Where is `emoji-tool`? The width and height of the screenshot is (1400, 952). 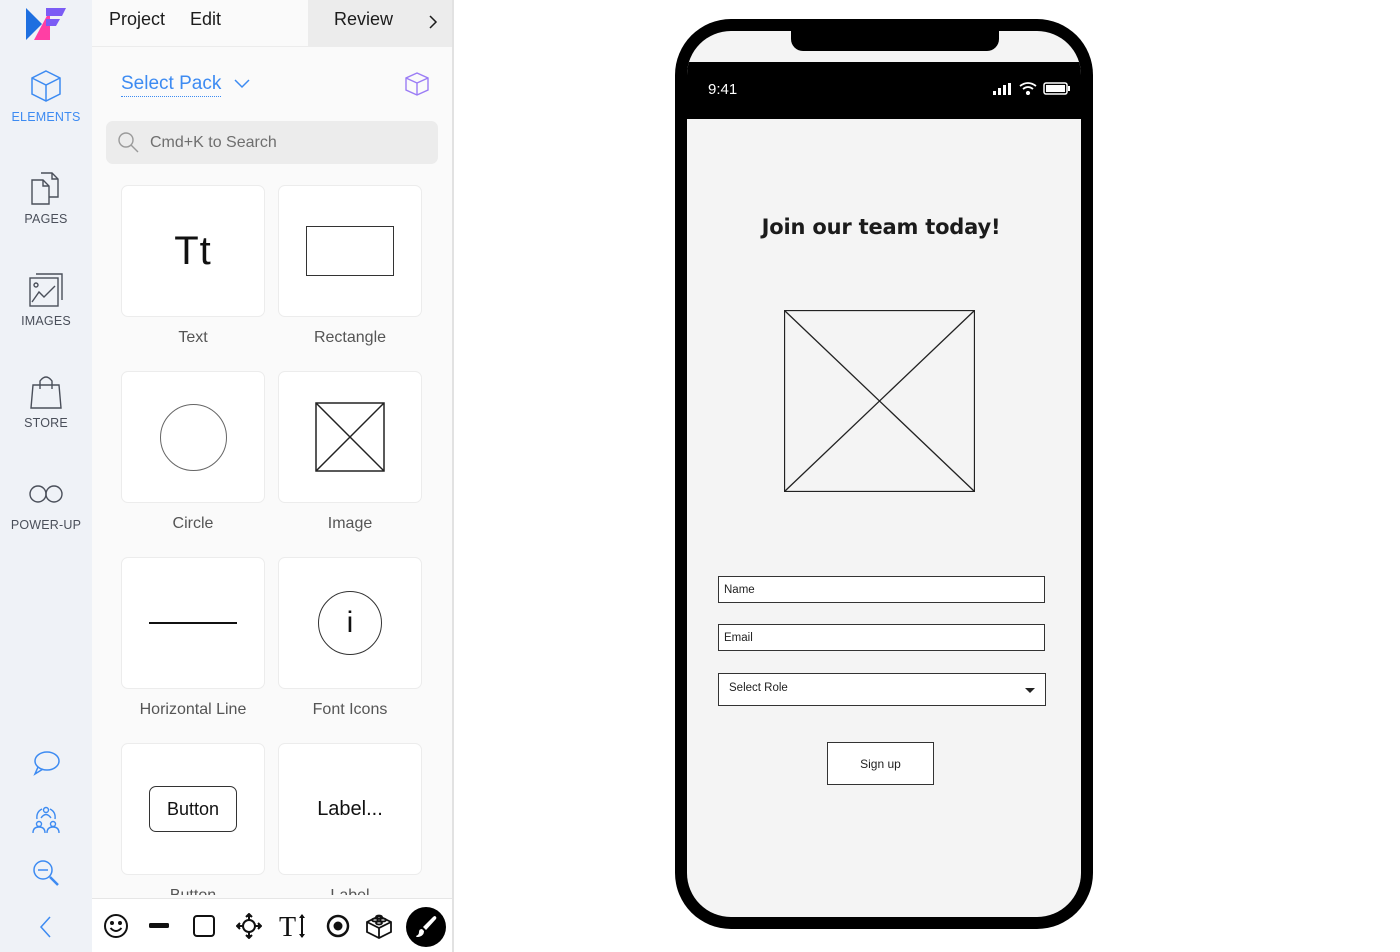 emoji-tool is located at coordinates (116, 926).